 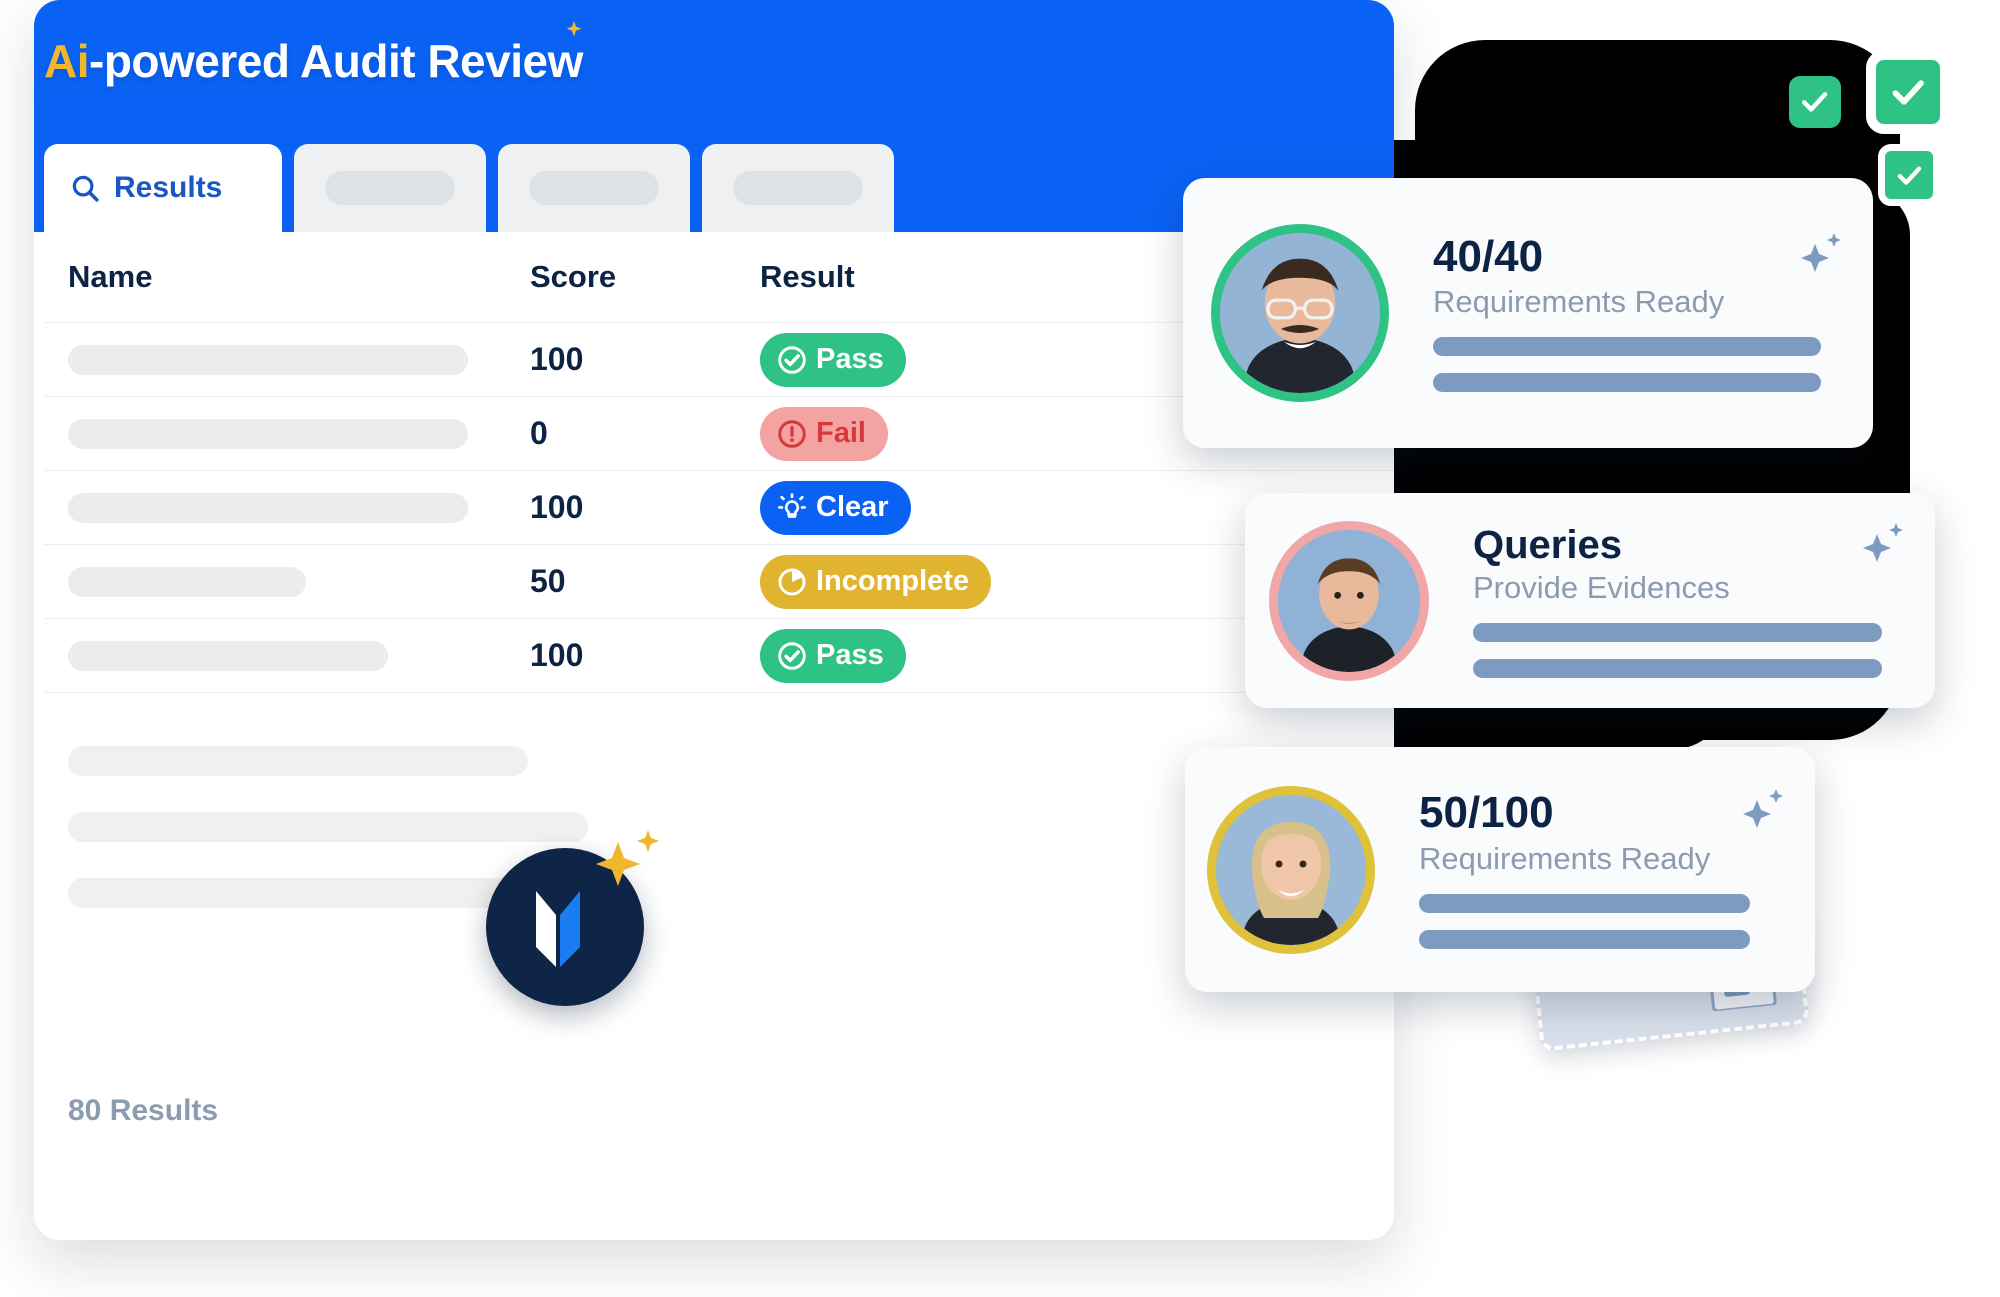 I want to click on page-title-rest: -powered Audit Review, so click(x=336, y=61).